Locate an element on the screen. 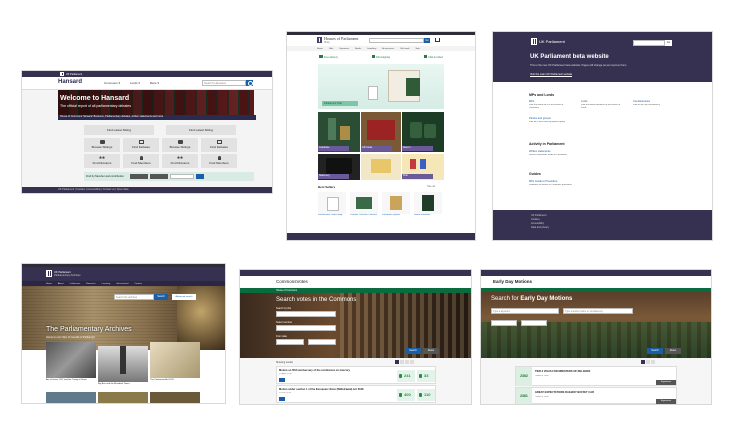  search-input: Search Hansard is located at coordinates (224, 83).